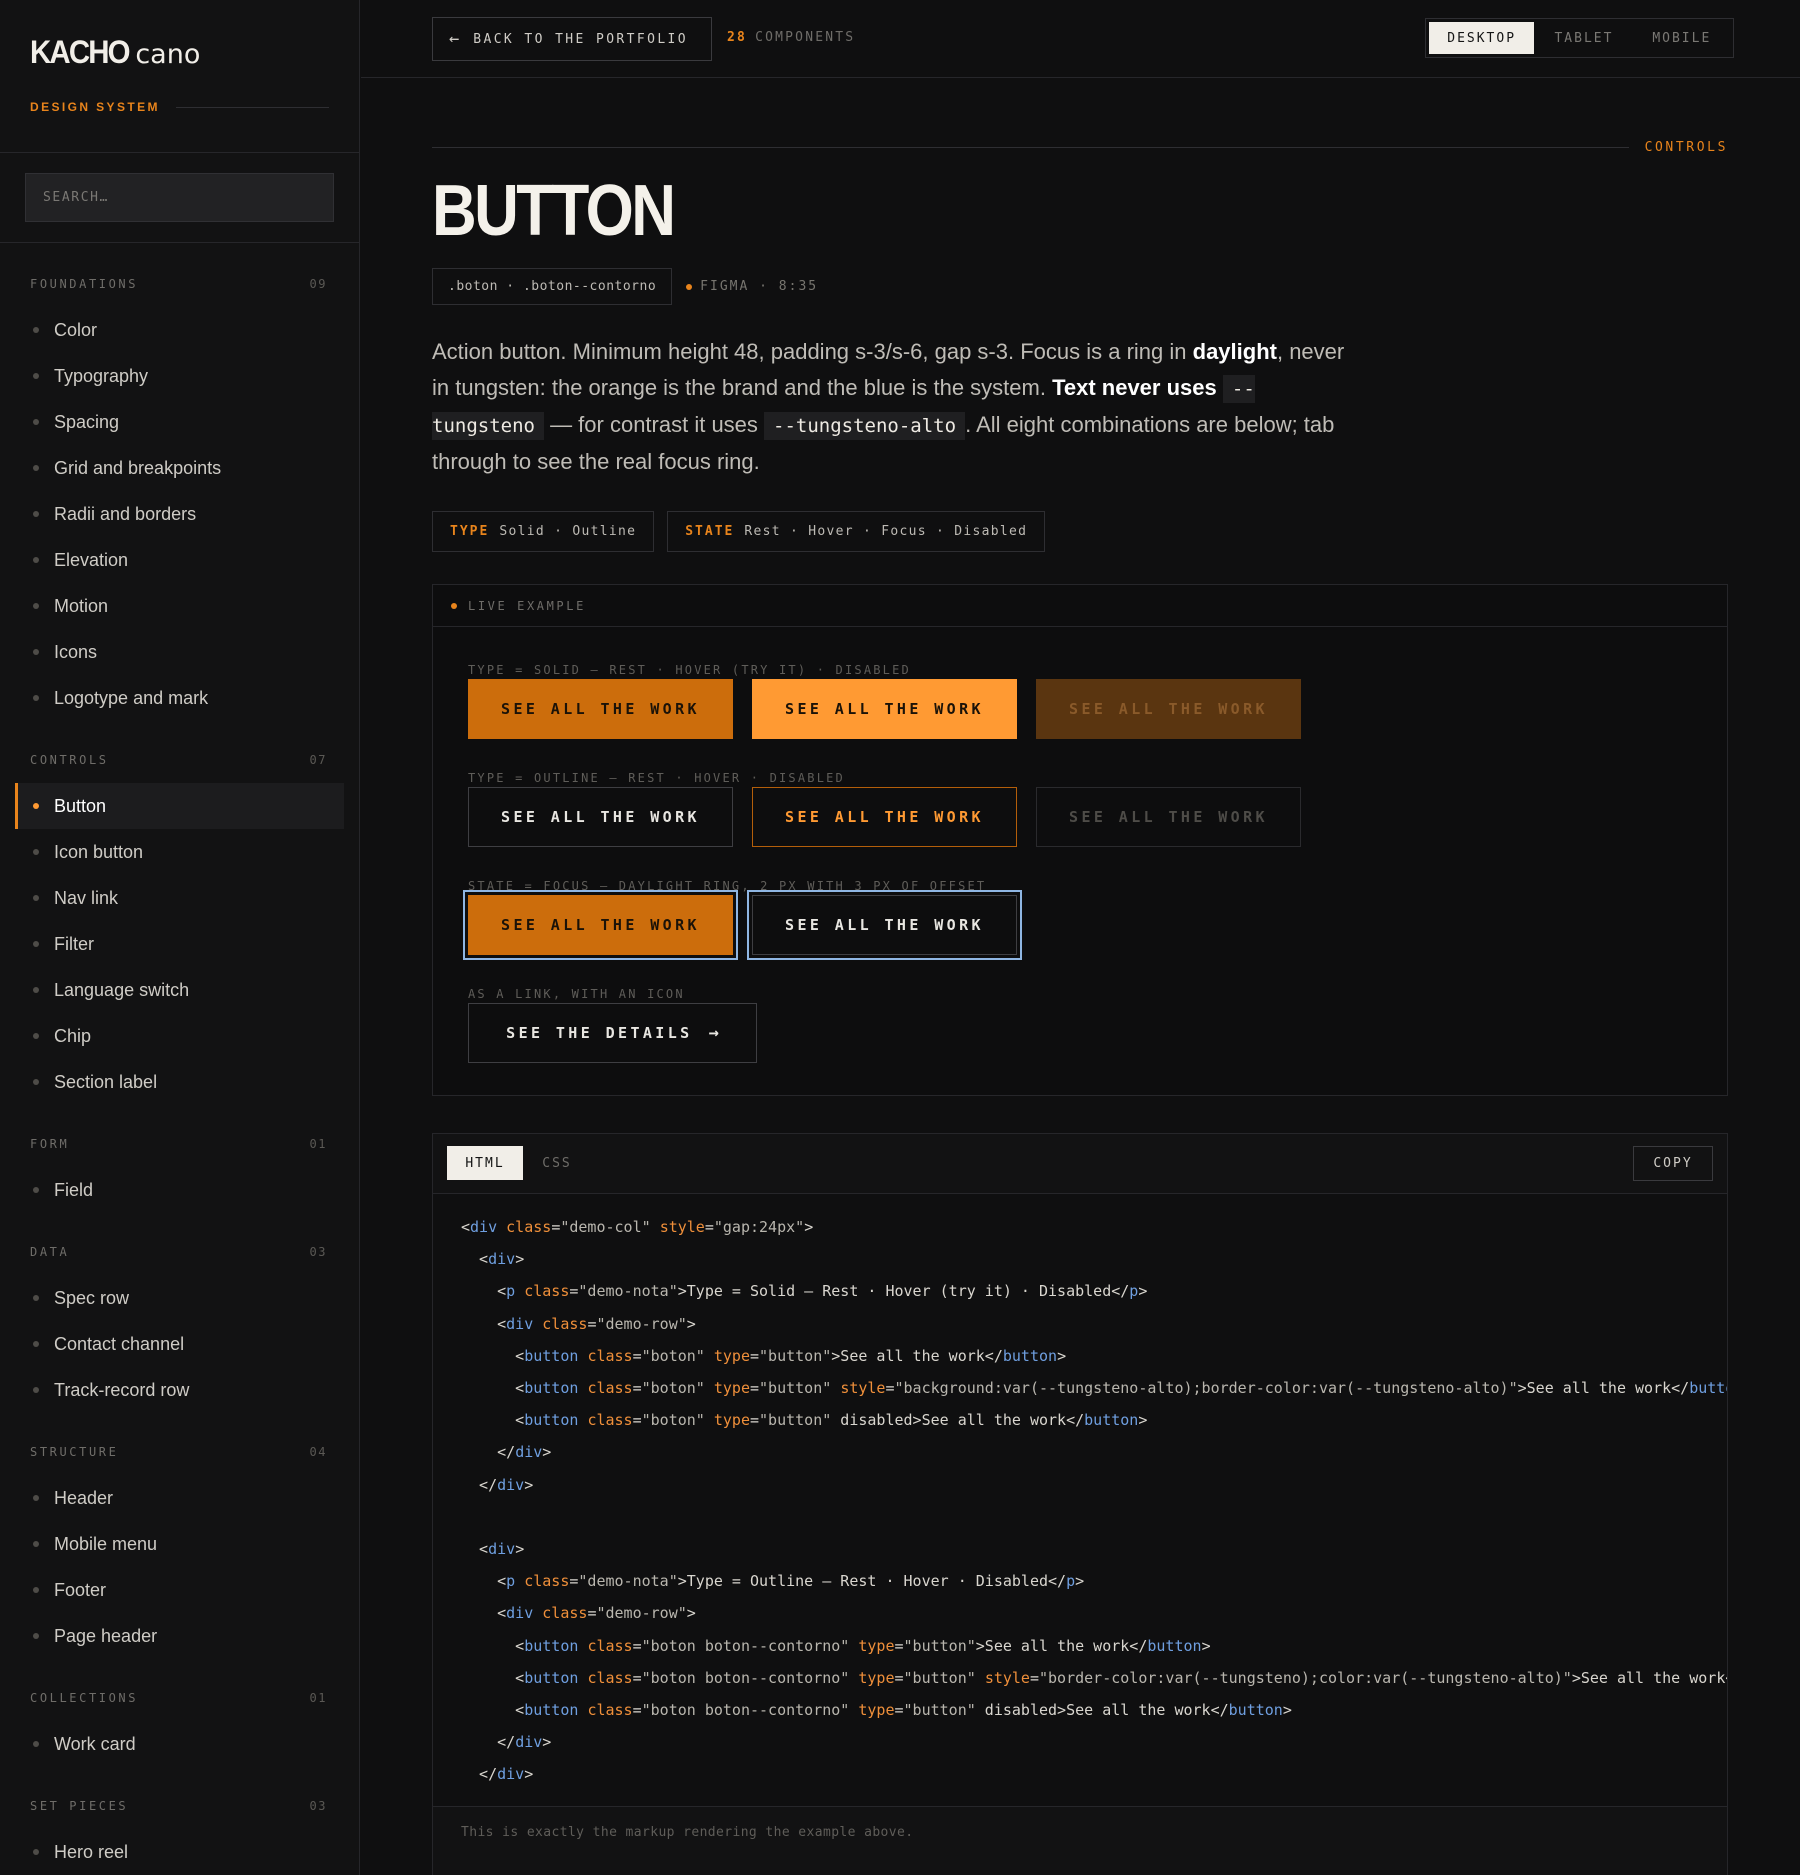 Image resolution: width=1800 pixels, height=1875 pixels. I want to click on sidebar-item-grid-and-breakpoints: Grid and breakpoints, so click(179, 468).